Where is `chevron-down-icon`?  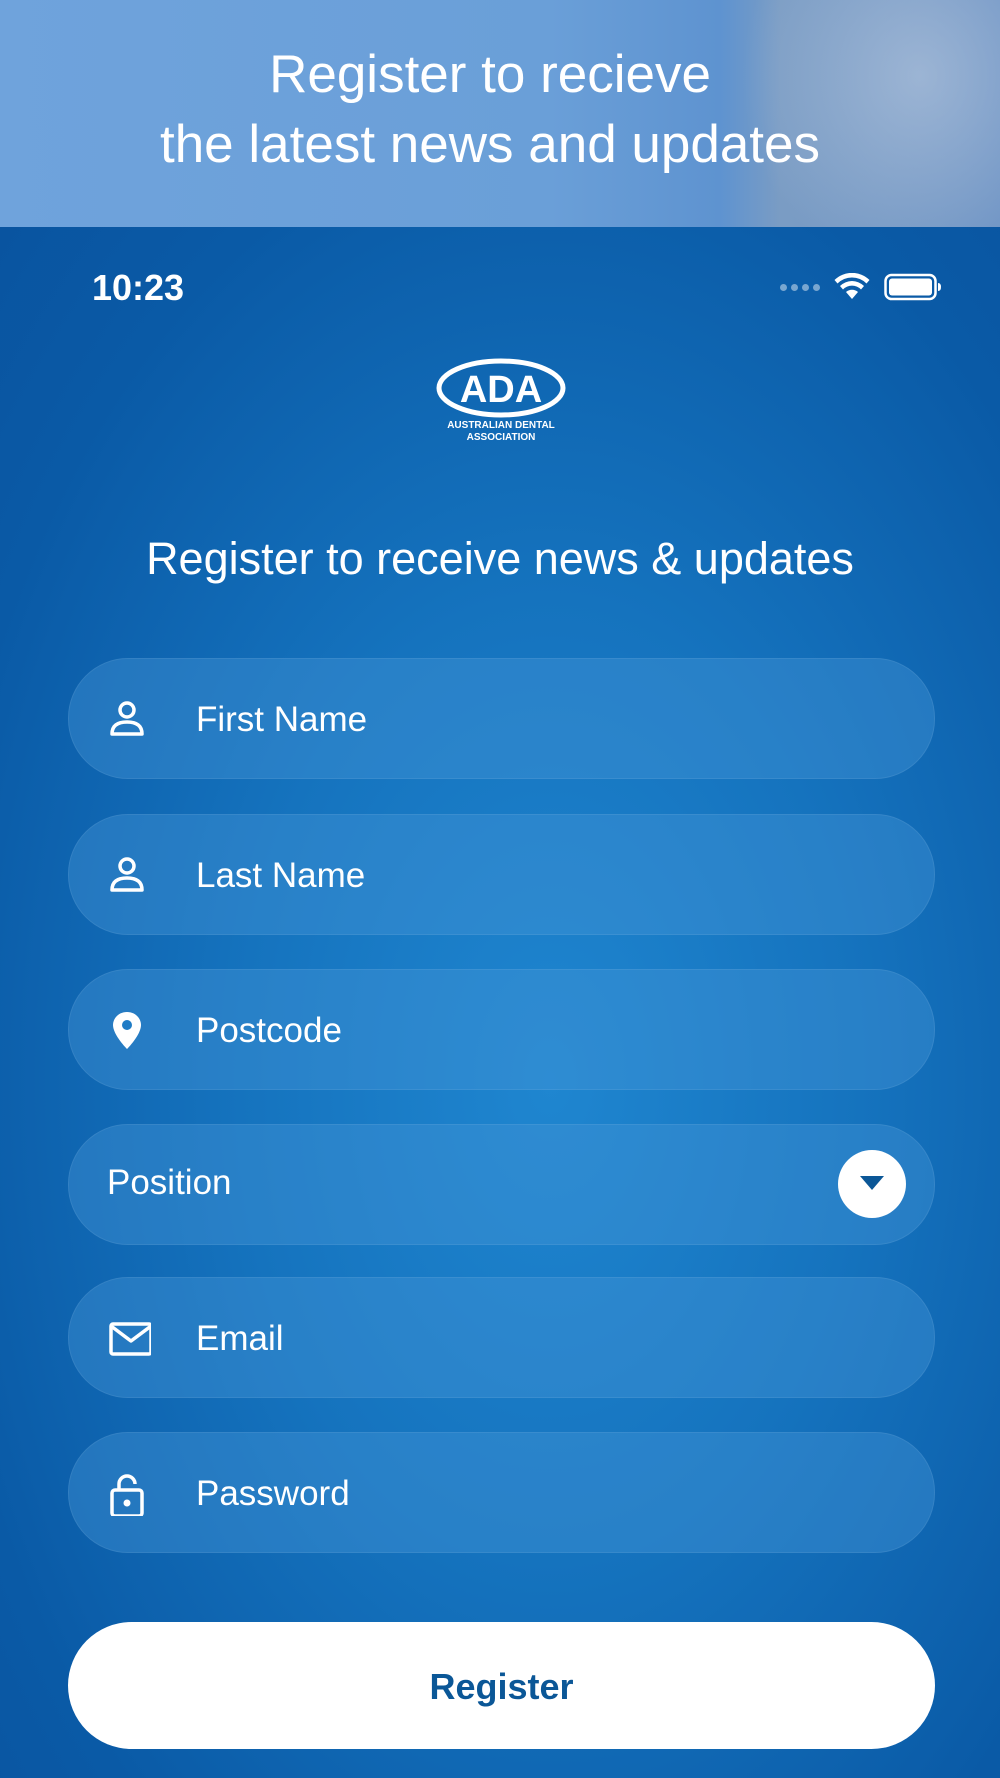
chevron-down-icon is located at coordinates (872, 1183).